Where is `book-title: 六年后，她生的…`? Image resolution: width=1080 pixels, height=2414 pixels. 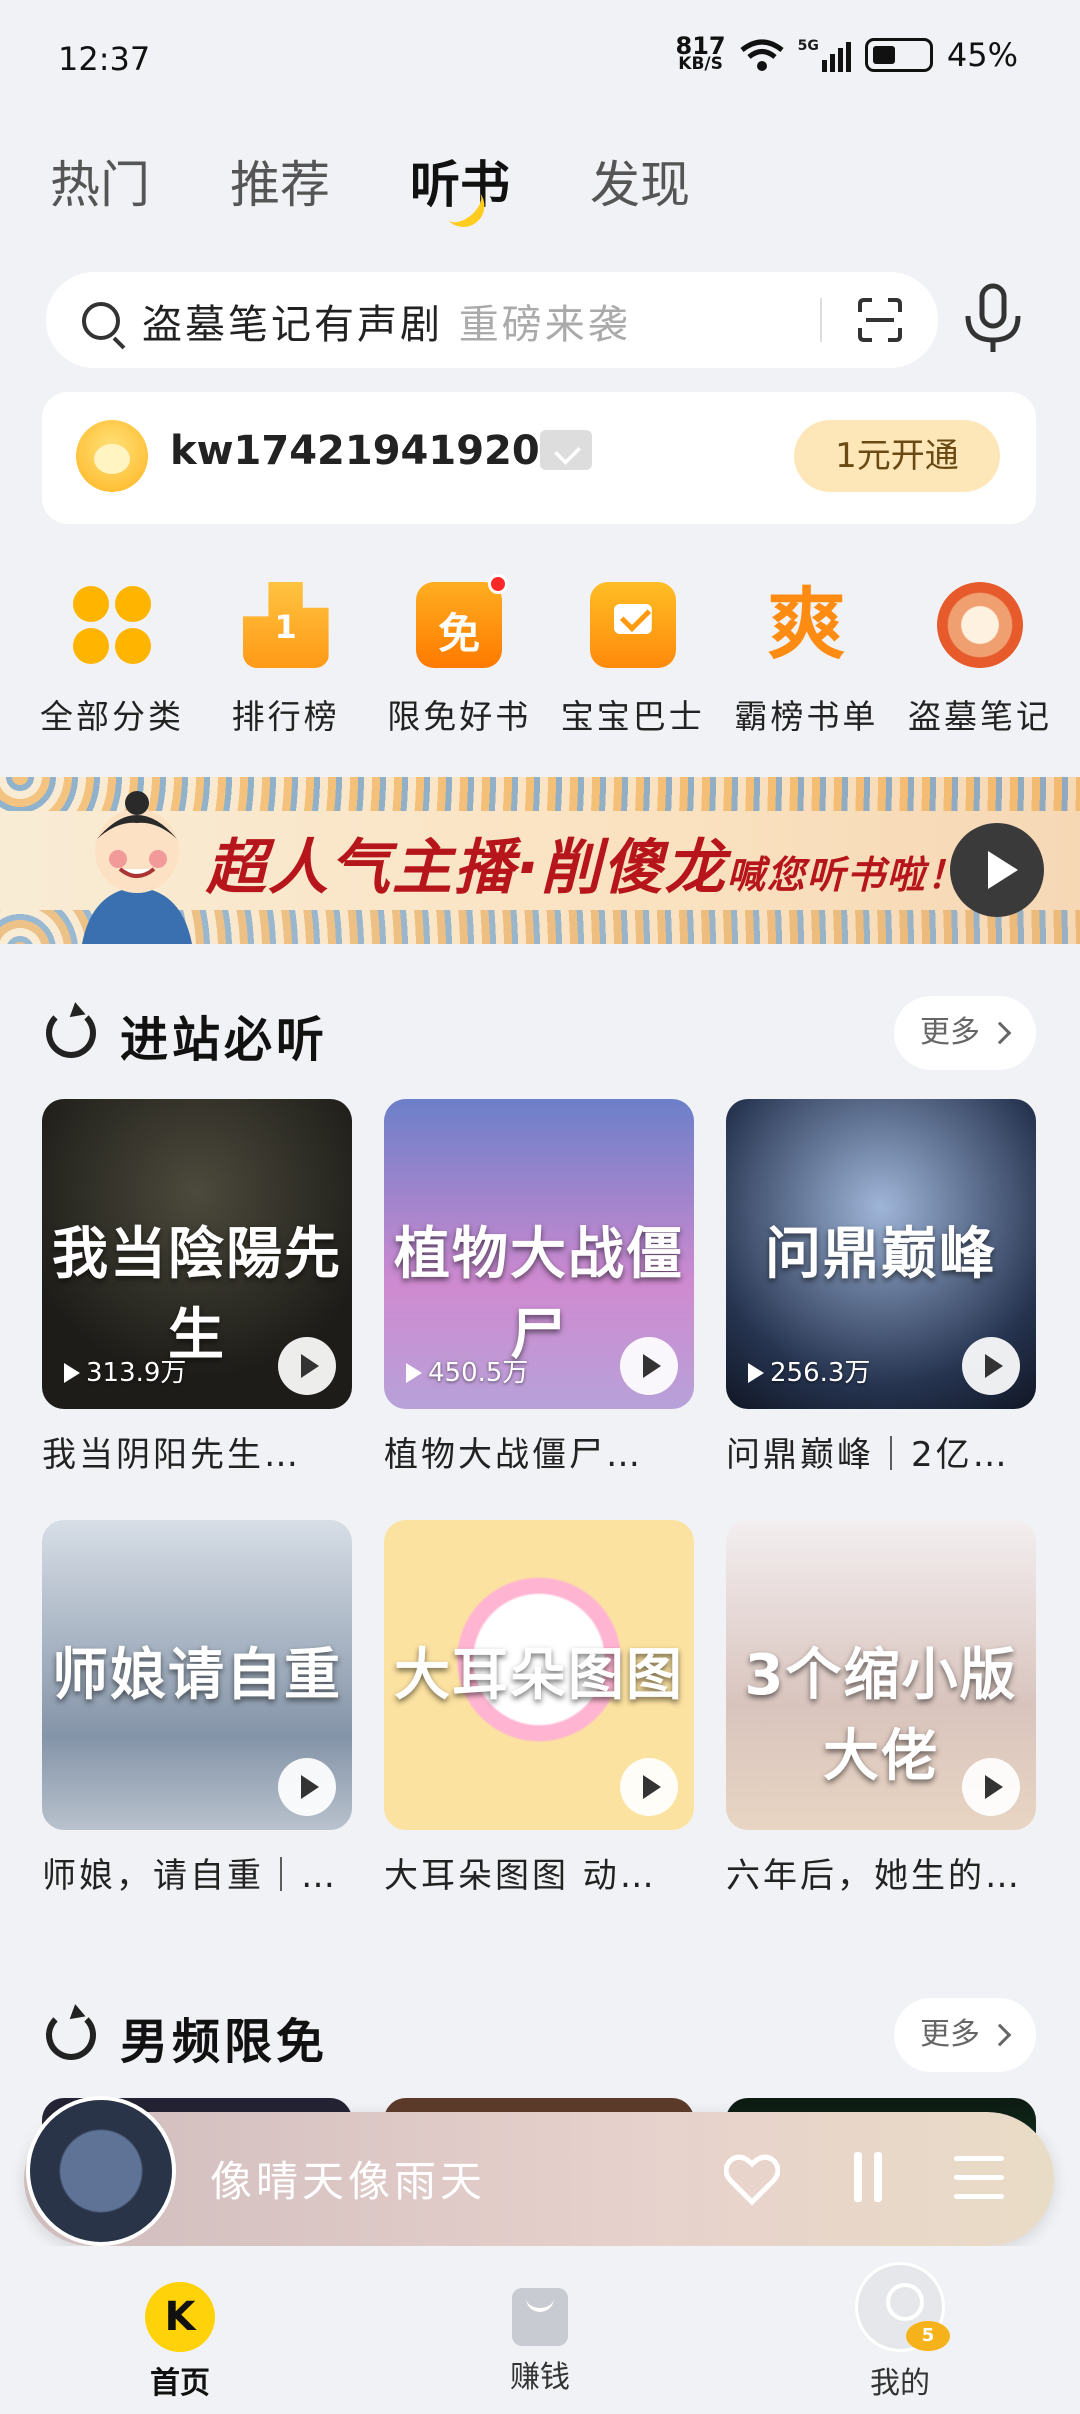 book-title: 六年后，她生的… is located at coordinates (874, 1876).